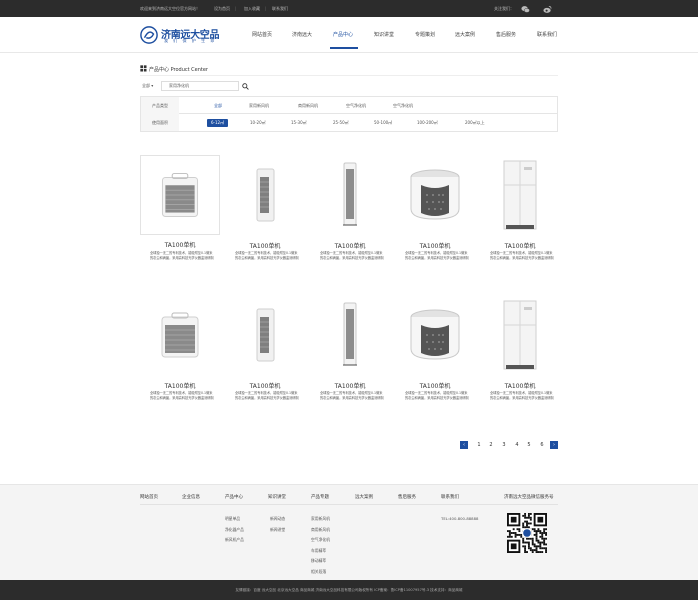 The height and width of the screenshot is (600, 698). I want to click on wechat-icon, so click(525, 9).